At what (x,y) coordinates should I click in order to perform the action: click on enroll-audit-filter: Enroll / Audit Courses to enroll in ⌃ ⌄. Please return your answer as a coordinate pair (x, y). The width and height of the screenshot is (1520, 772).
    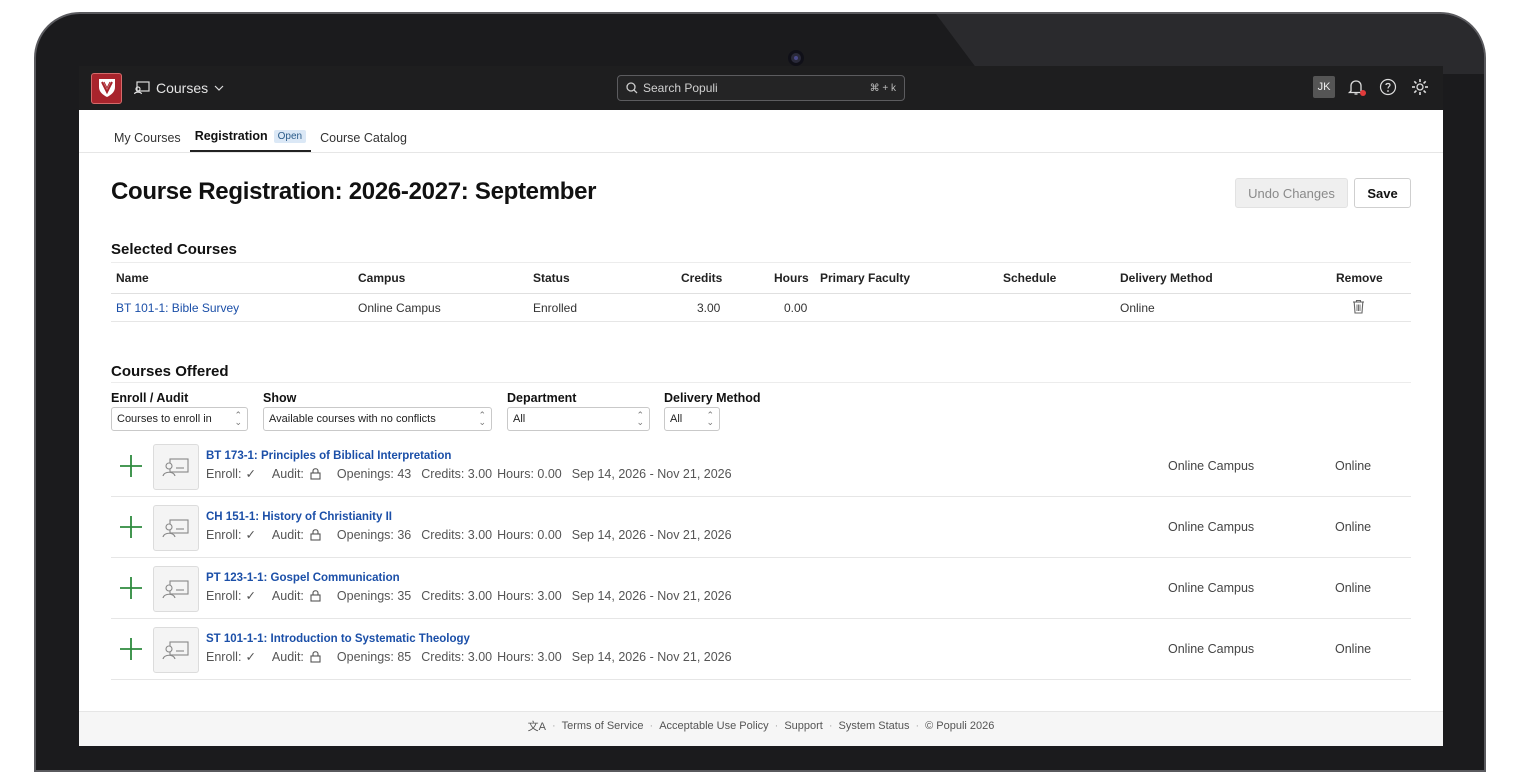
    Looking at the image, I should click on (179, 411).